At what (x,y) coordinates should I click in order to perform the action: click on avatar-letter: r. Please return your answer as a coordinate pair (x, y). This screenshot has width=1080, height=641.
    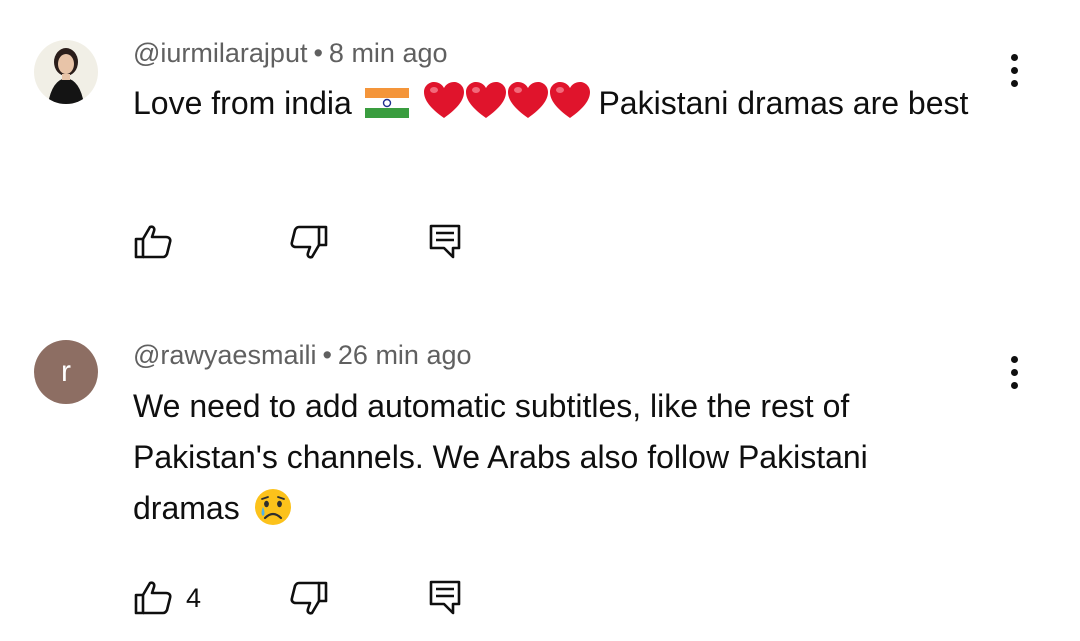
    Looking at the image, I should click on (66, 371).